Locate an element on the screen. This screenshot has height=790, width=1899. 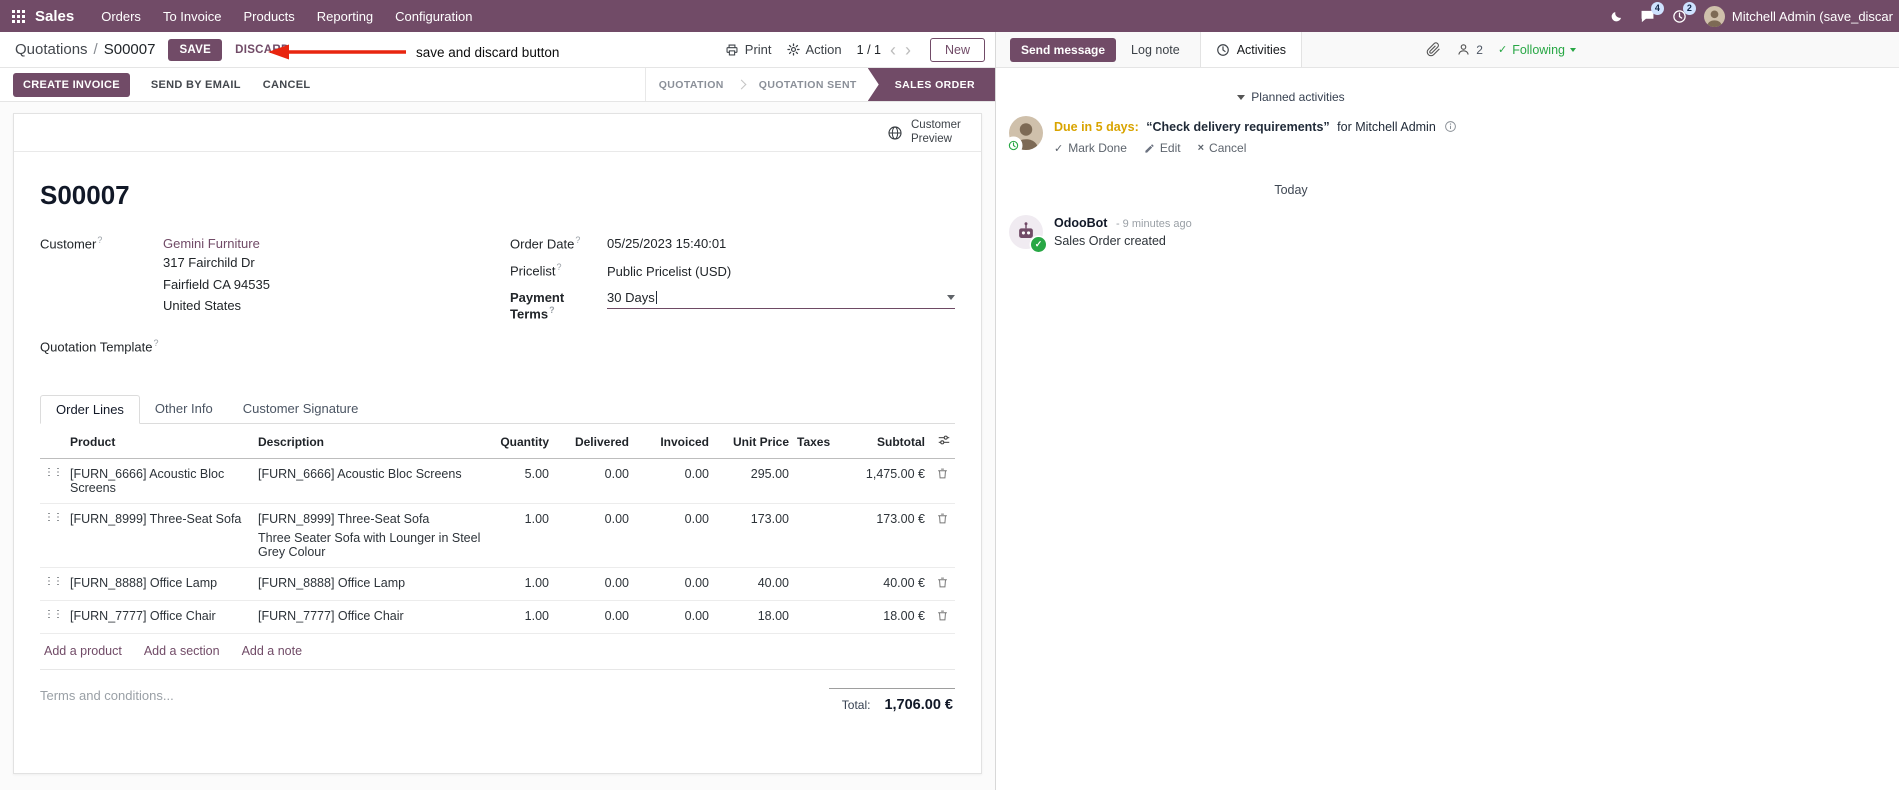
cell-product: [FURN_8888] Office Lamp is located at coordinates (160, 584).